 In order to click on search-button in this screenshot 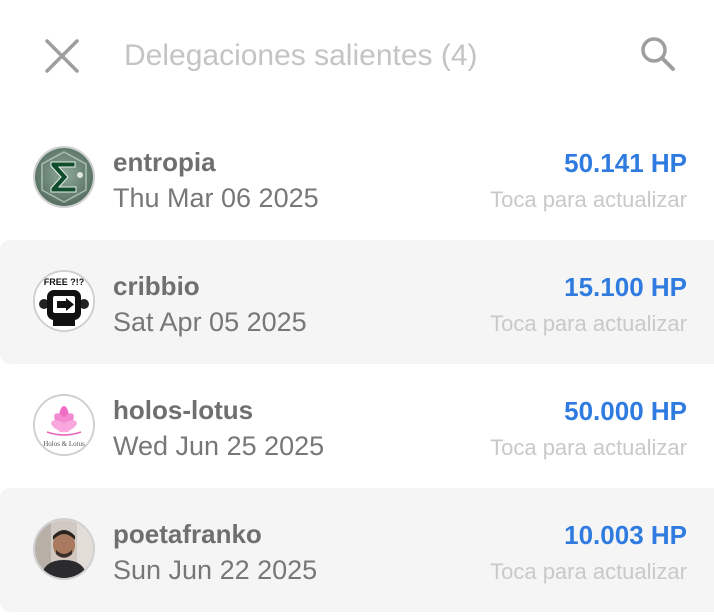, I will do `click(658, 54)`.